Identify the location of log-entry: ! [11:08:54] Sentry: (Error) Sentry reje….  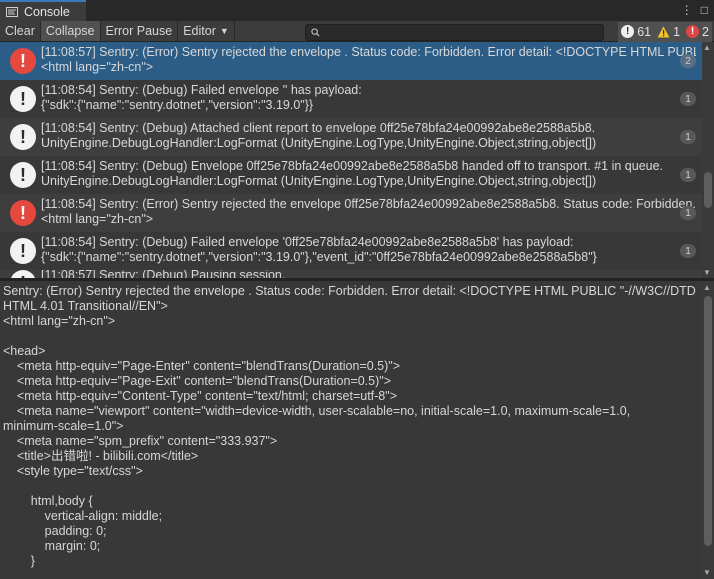
(351, 213).